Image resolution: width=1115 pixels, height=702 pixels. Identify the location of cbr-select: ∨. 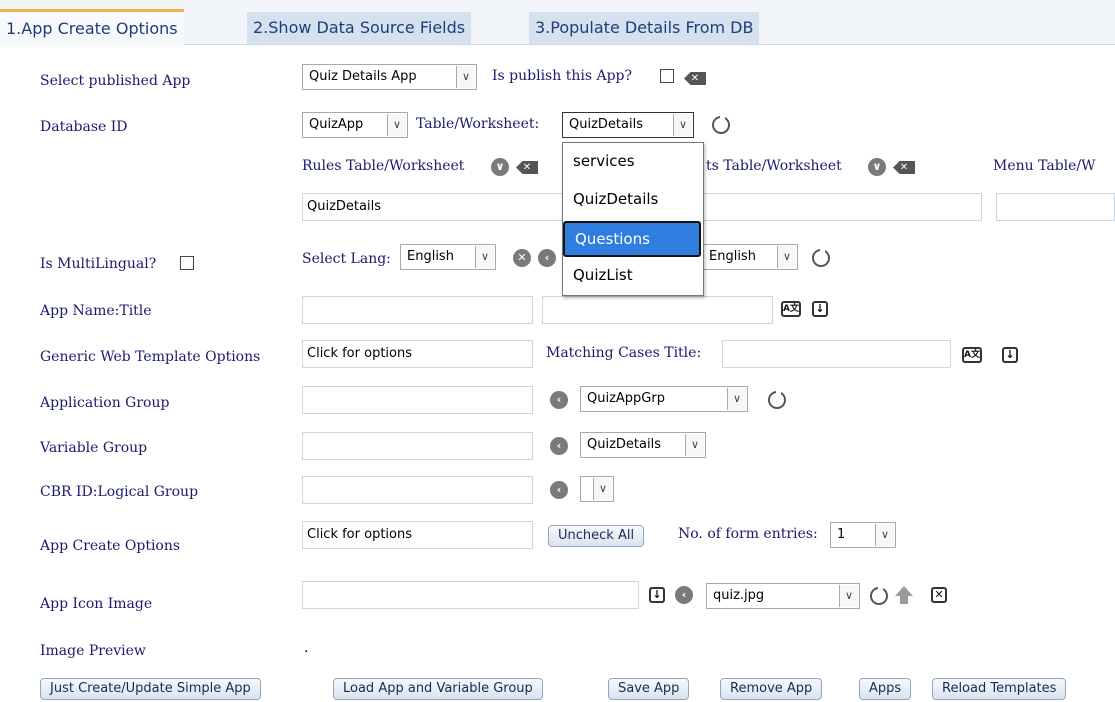
(597, 489).